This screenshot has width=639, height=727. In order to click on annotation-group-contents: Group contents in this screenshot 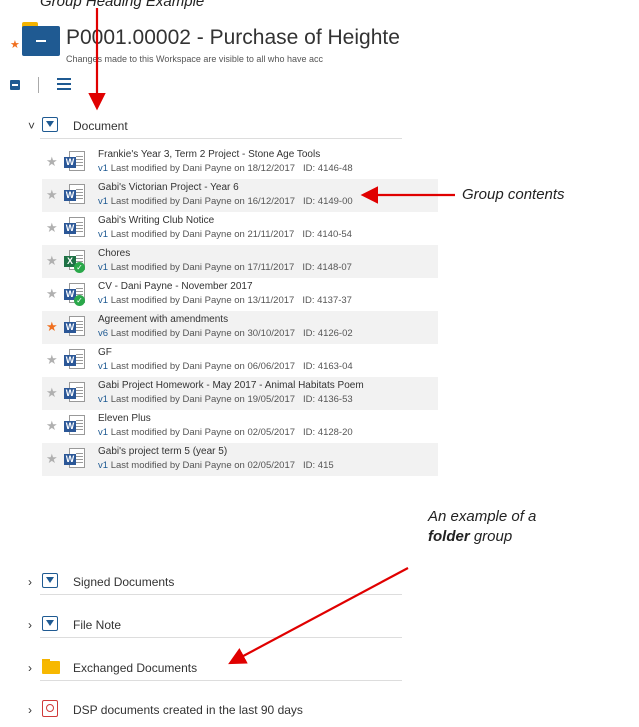, I will do `click(513, 194)`.